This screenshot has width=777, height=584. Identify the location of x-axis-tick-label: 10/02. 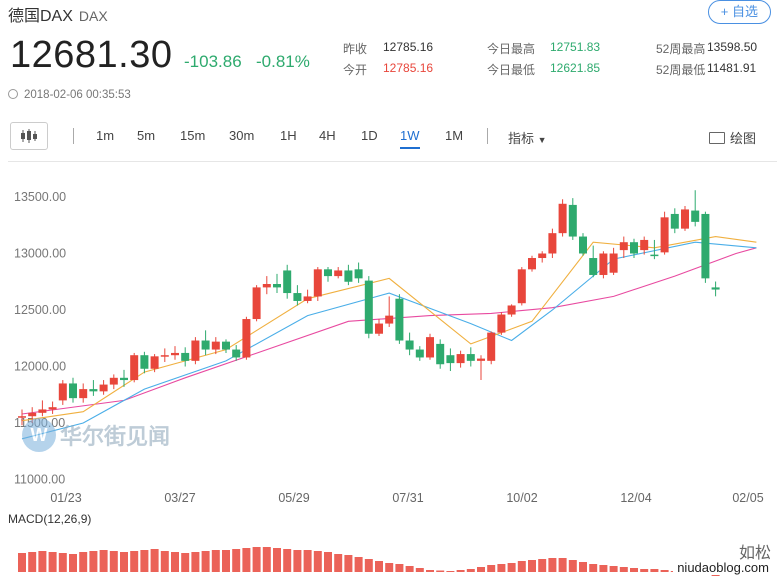
(521, 498).